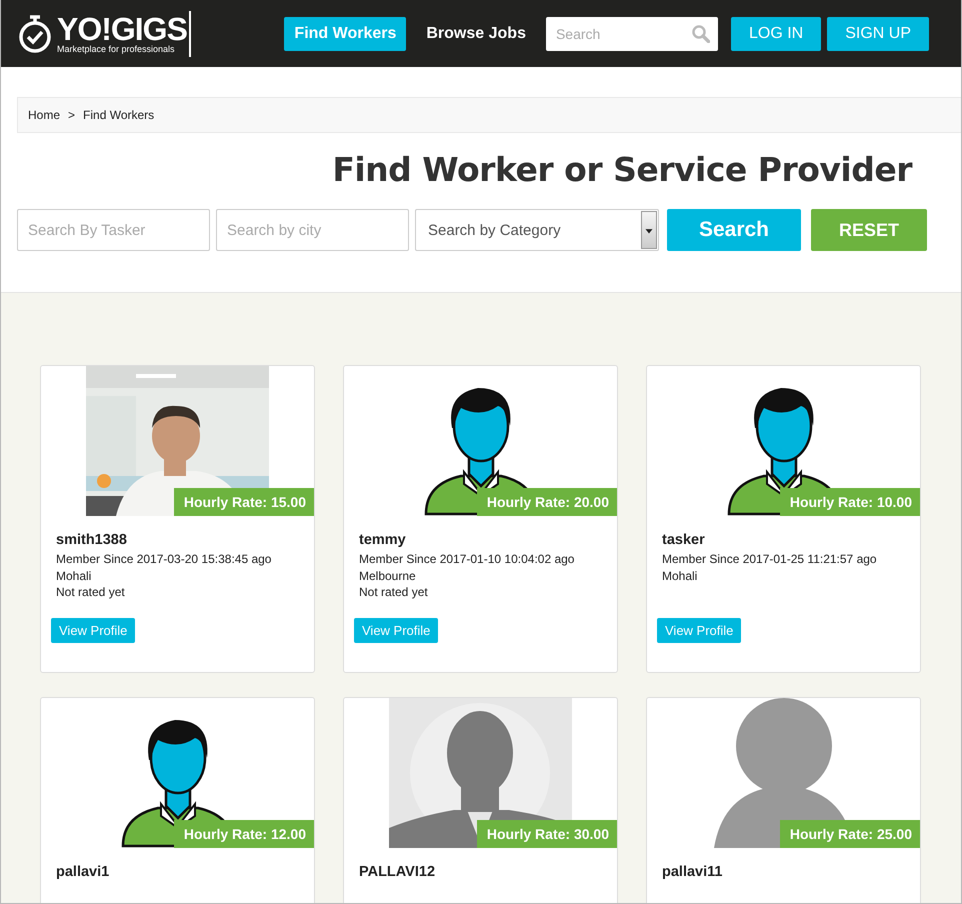  Describe the element at coordinates (621, 169) in the screenshot. I see `page-title: Find Worker or Service Provider` at that location.